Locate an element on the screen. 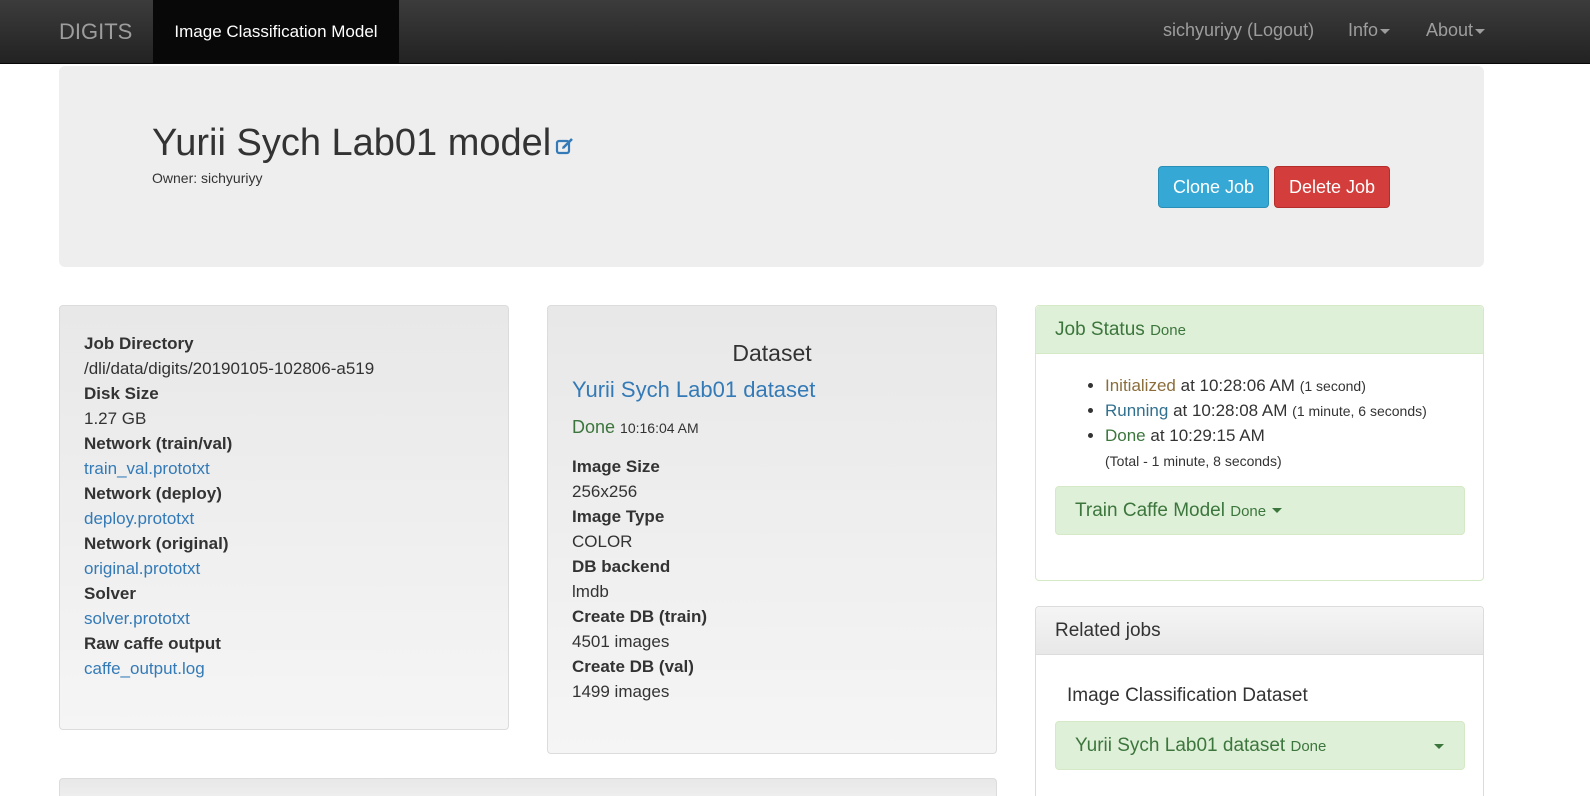  bottom-panel is located at coordinates (528, 787).